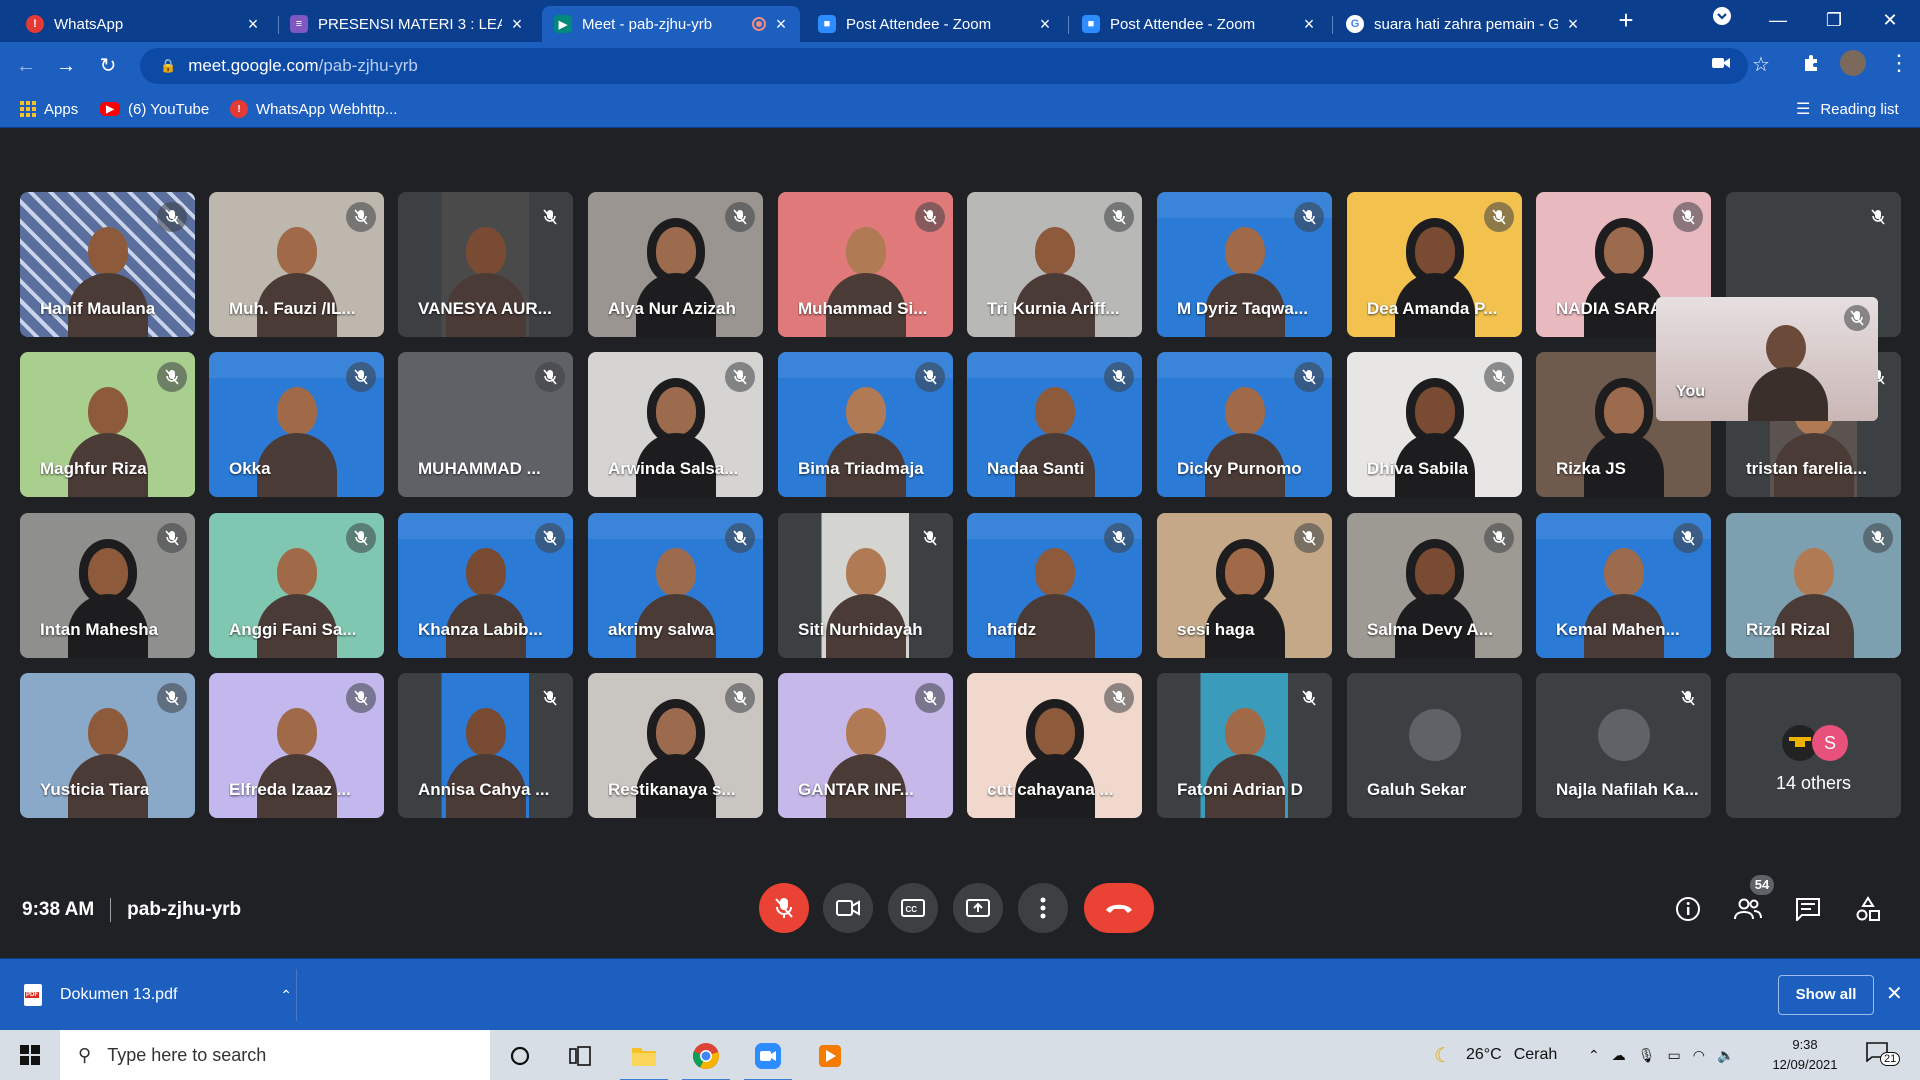 This screenshot has width=1920, height=1080. I want to click on battery-icon: ▭, so click(1674, 1055).